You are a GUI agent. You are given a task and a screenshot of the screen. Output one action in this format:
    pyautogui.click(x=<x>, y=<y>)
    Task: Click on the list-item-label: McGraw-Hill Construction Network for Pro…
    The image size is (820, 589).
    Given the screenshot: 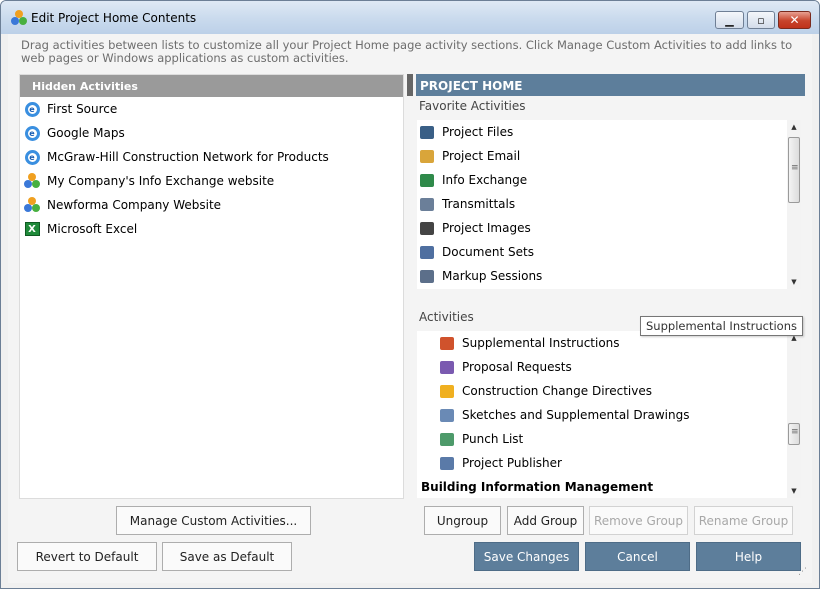 What is the action you would take?
    pyautogui.click(x=188, y=157)
    